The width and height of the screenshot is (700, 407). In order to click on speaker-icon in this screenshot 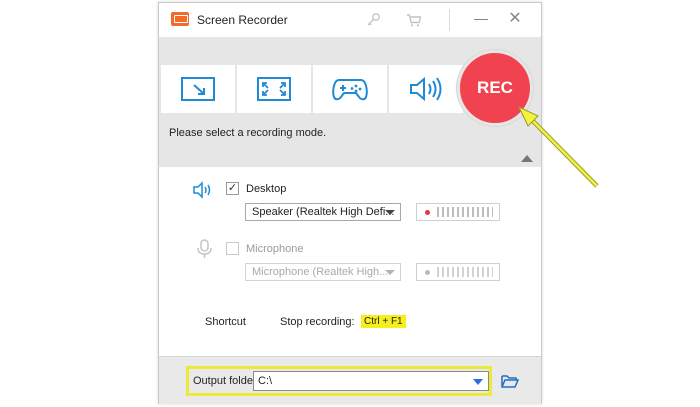, I will do `click(426, 89)`.